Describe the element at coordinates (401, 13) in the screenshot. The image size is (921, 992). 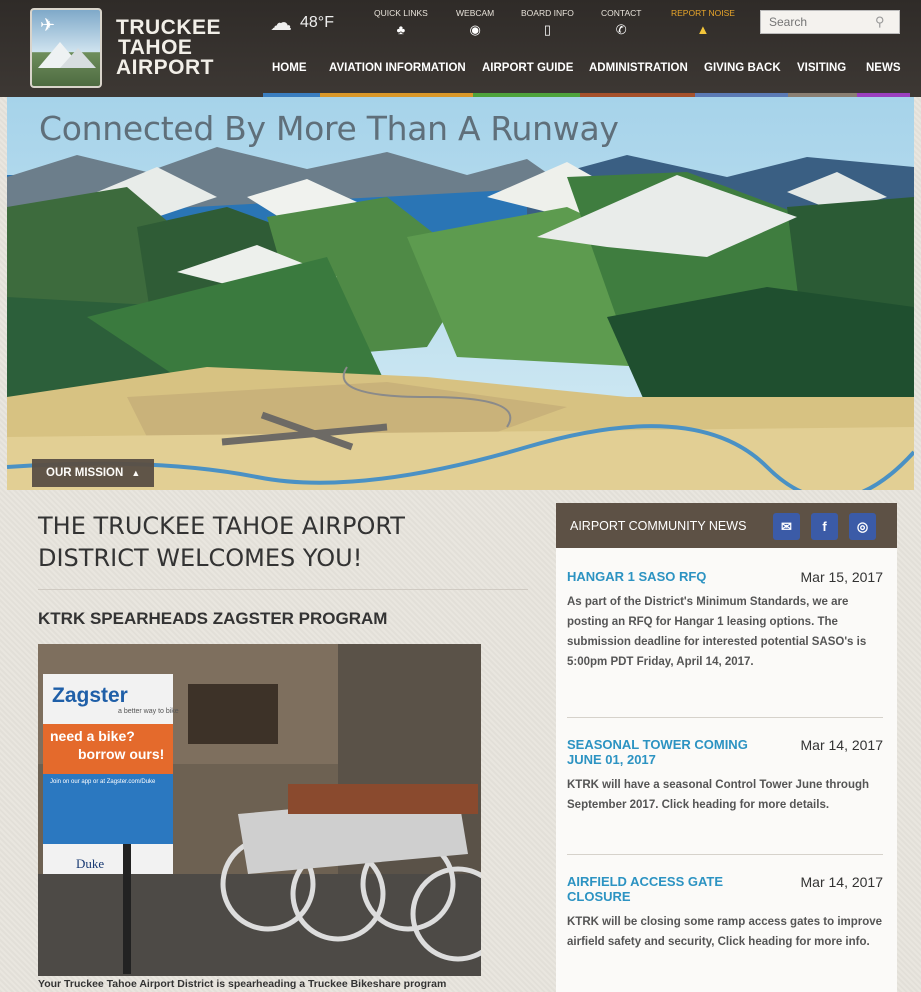
I see `quick-links-label: QUICK LINKS` at that location.